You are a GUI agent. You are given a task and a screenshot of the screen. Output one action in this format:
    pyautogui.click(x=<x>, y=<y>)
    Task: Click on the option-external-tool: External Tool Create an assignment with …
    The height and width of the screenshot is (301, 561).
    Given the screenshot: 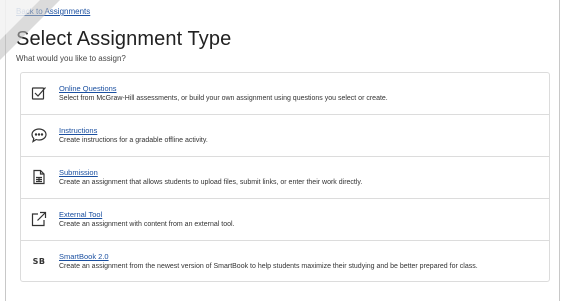 What is the action you would take?
    pyautogui.click(x=285, y=220)
    